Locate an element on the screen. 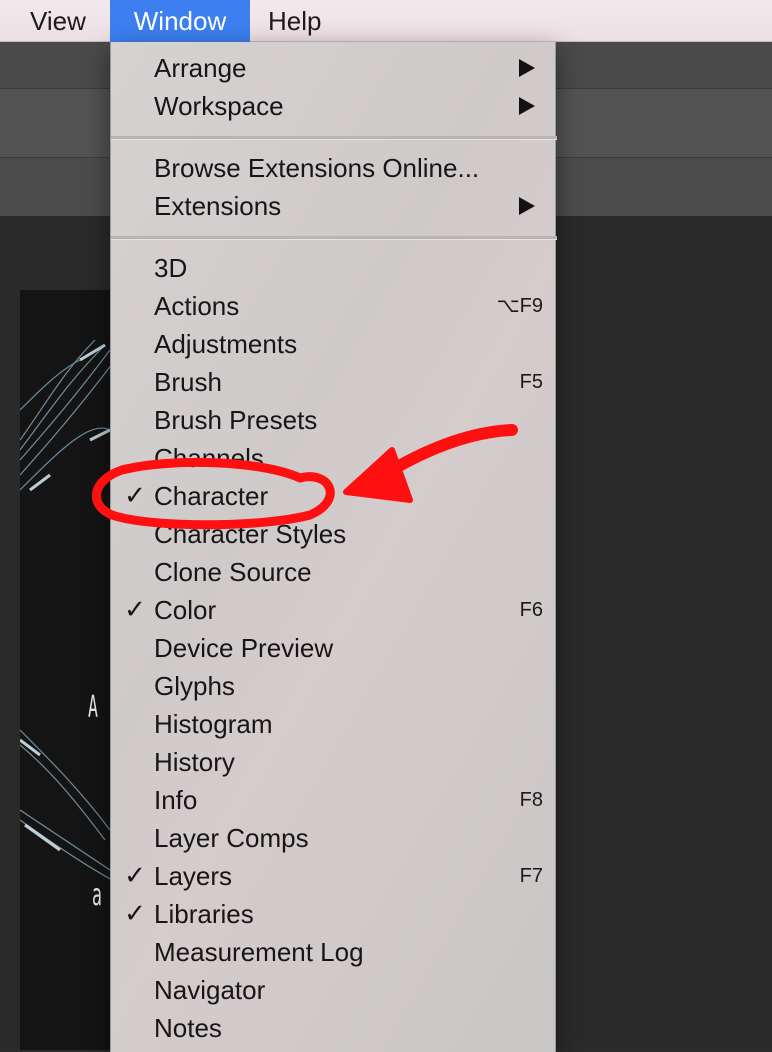 This screenshot has width=772, height=1052. menu-item-label: Color is located at coordinates (185, 610).